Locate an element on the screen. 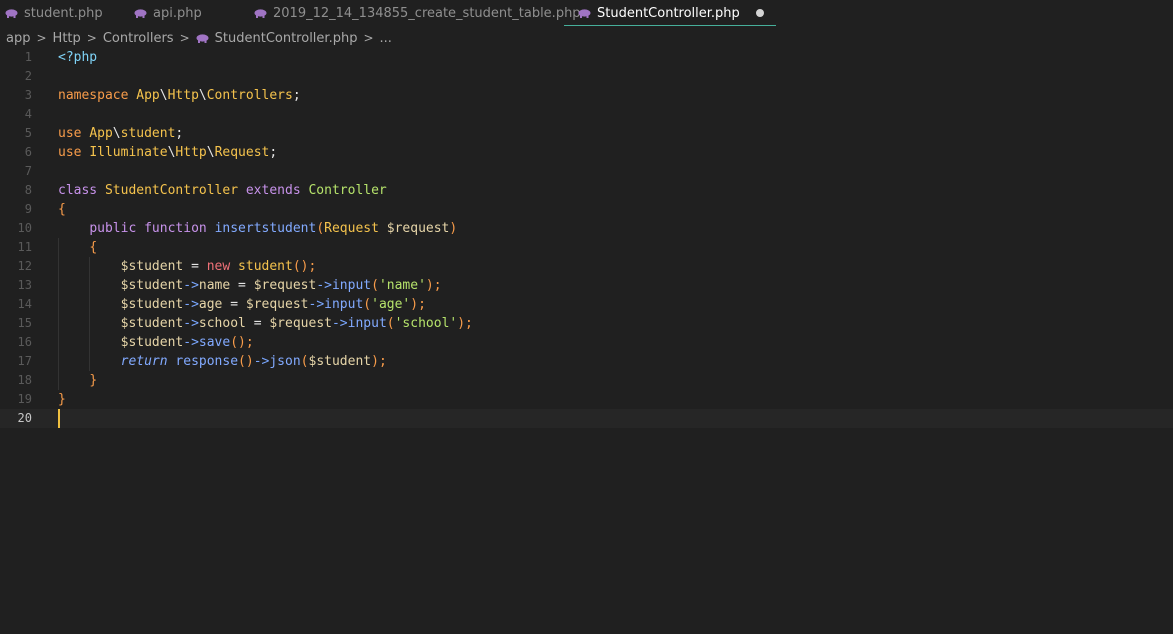 This screenshot has width=1173, height=634. tab-api-php: api.php is located at coordinates (168, 13).